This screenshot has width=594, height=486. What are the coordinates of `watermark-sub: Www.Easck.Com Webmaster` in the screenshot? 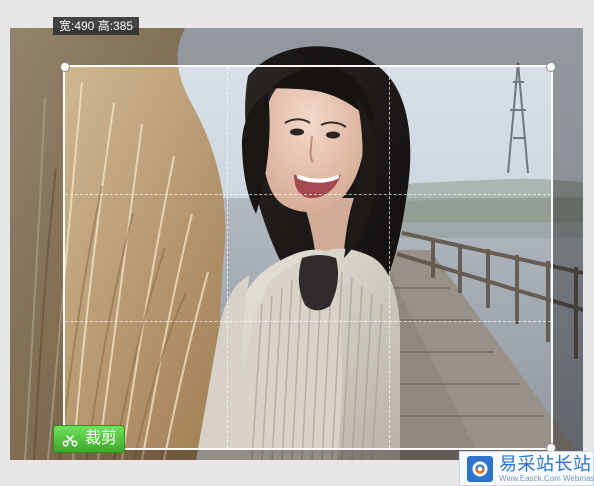 It's located at (546, 478).